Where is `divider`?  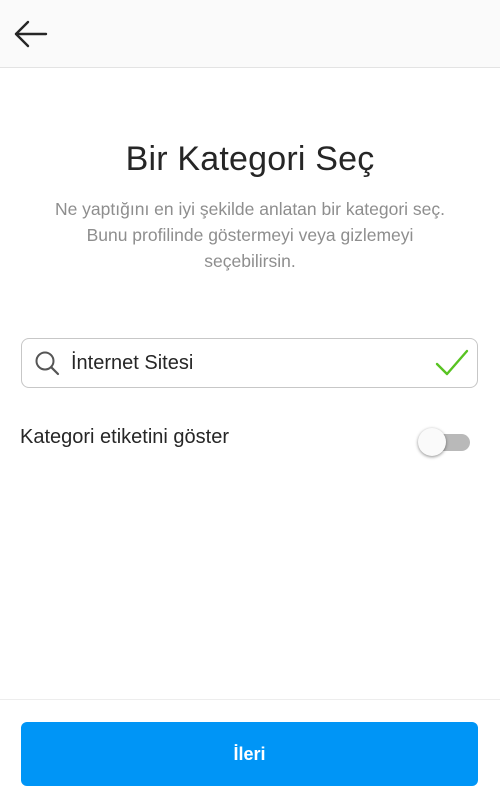
divider is located at coordinates (250, 699).